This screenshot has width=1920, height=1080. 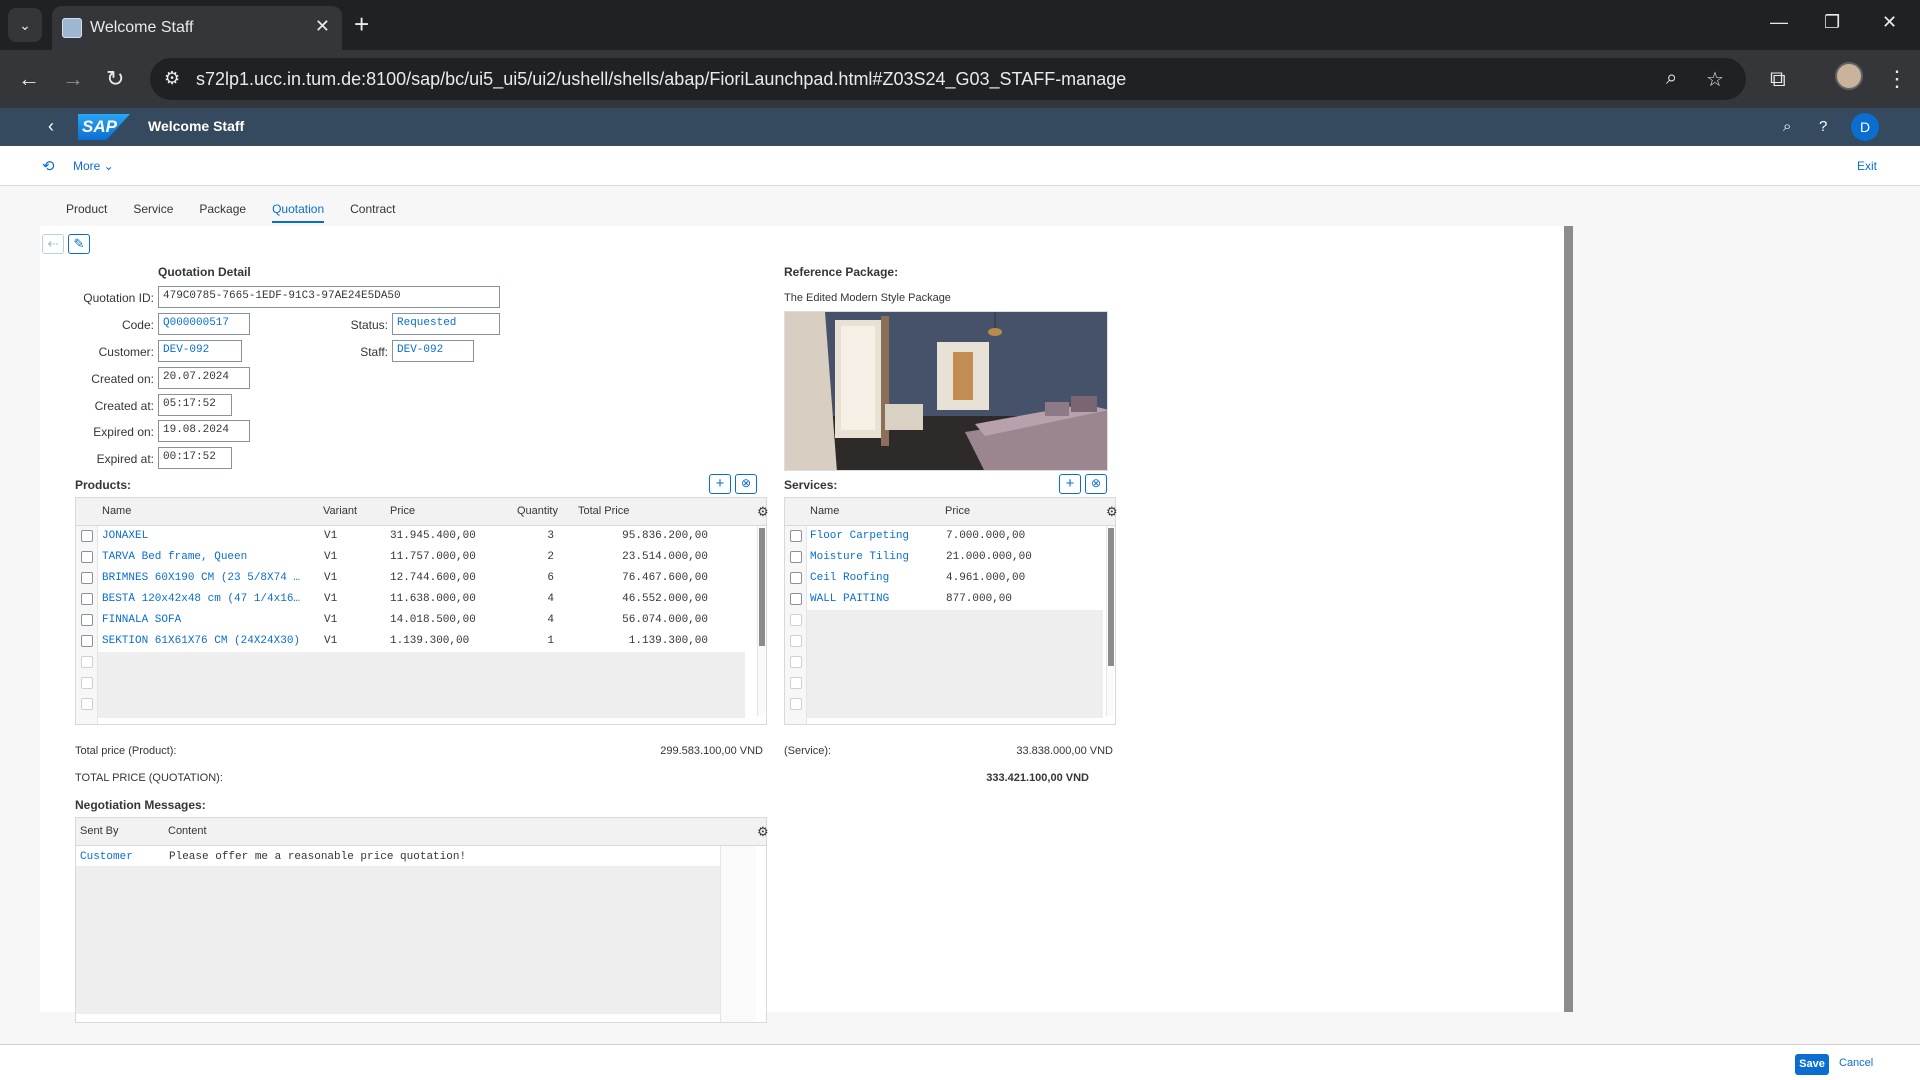 I want to click on product-variant: V1, so click(x=331, y=599).